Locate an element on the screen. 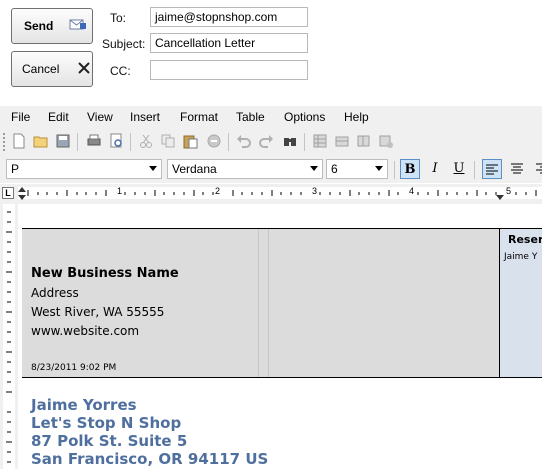  send-label: Send is located at coordinates (39, 26).